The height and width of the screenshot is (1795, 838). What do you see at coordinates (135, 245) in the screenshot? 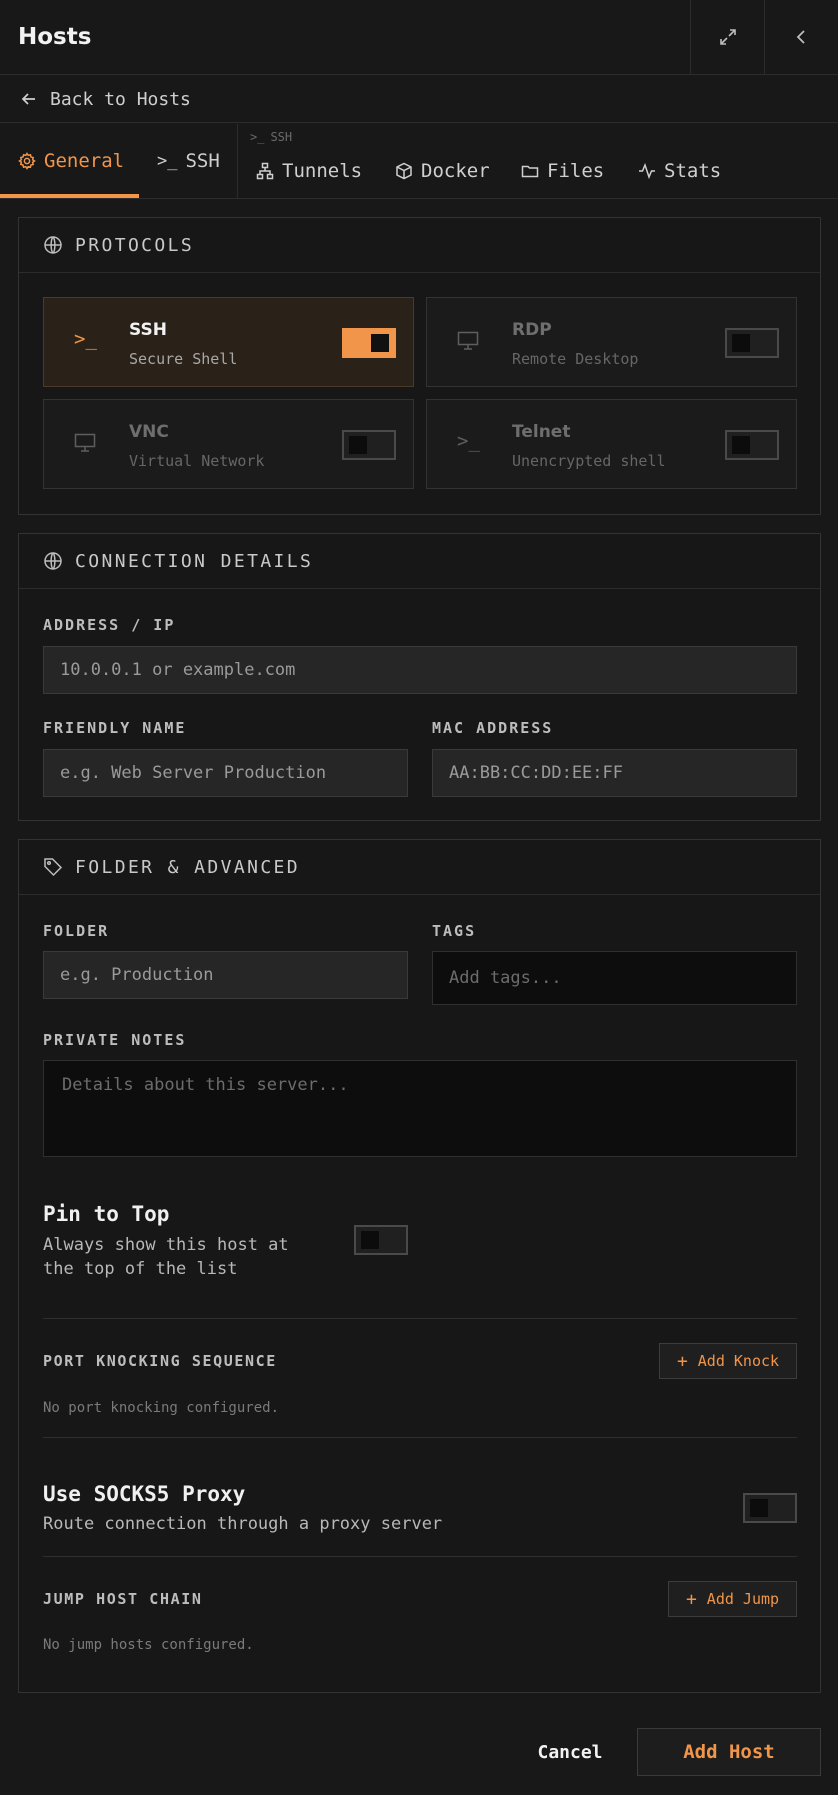
I see `protocols-title: PROTOCOLS` at bounding box center [135, 245].